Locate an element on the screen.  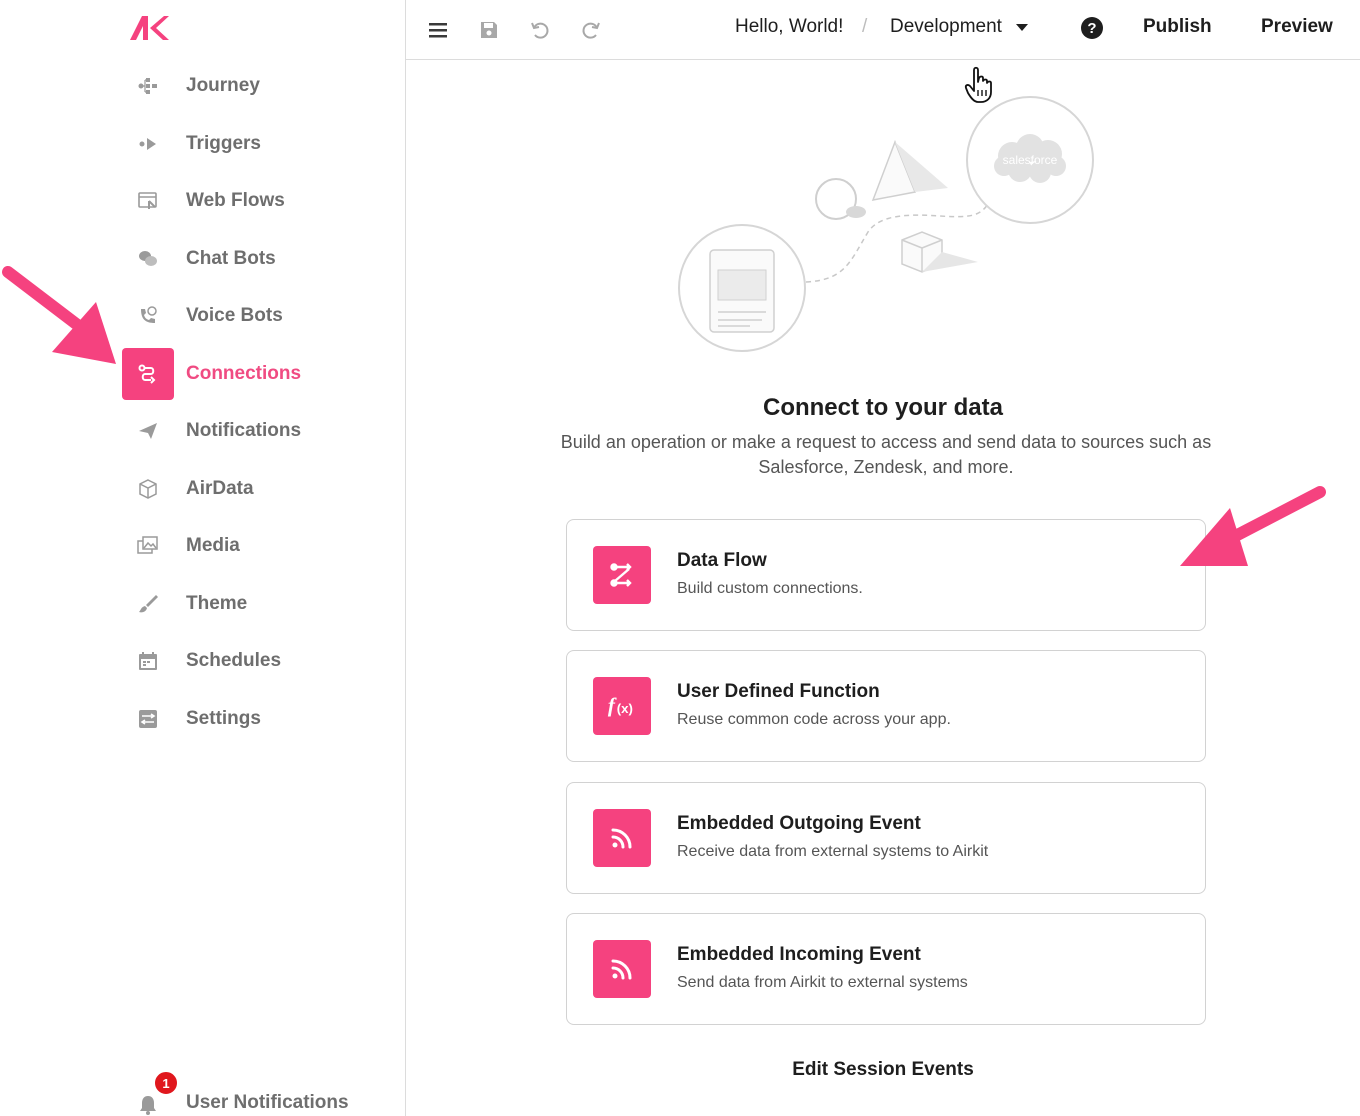
function-icon: f (x) is located at coordinates (622, 706).